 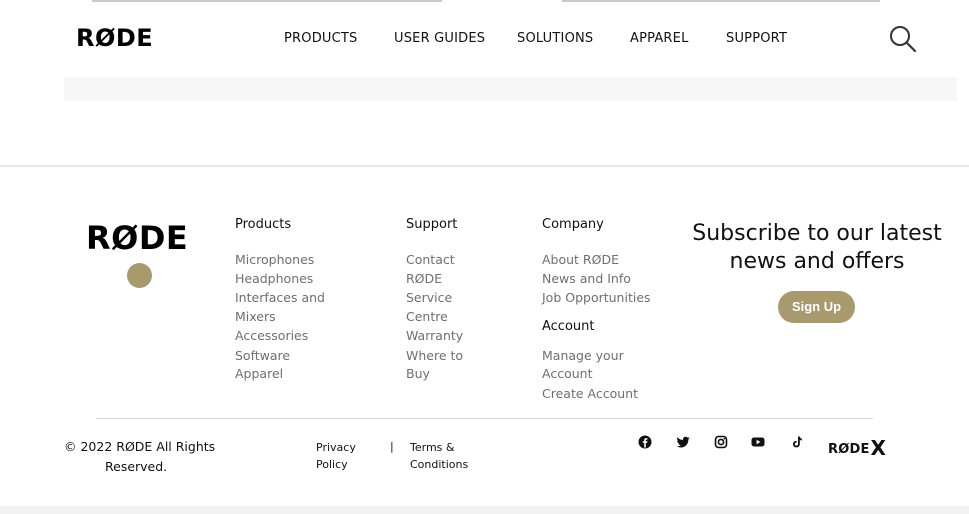 What do you see at coordinates (280, 297) in the screenshot?
I see `link-interfaces-and-mixers: Interfaces and` at bounding box center [280, 297].